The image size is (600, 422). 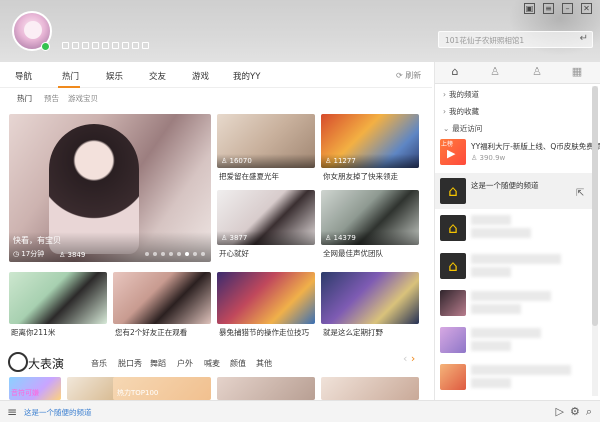 I want to click on skin-icon: ▣, so click(x=529, y=8).